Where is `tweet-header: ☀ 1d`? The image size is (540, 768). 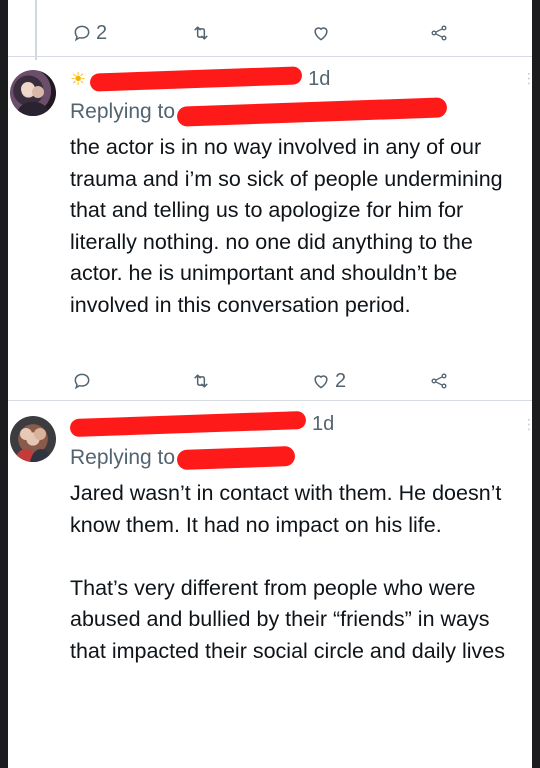
tweet-header: ☀ 1d is located at coordinates (200, 79).